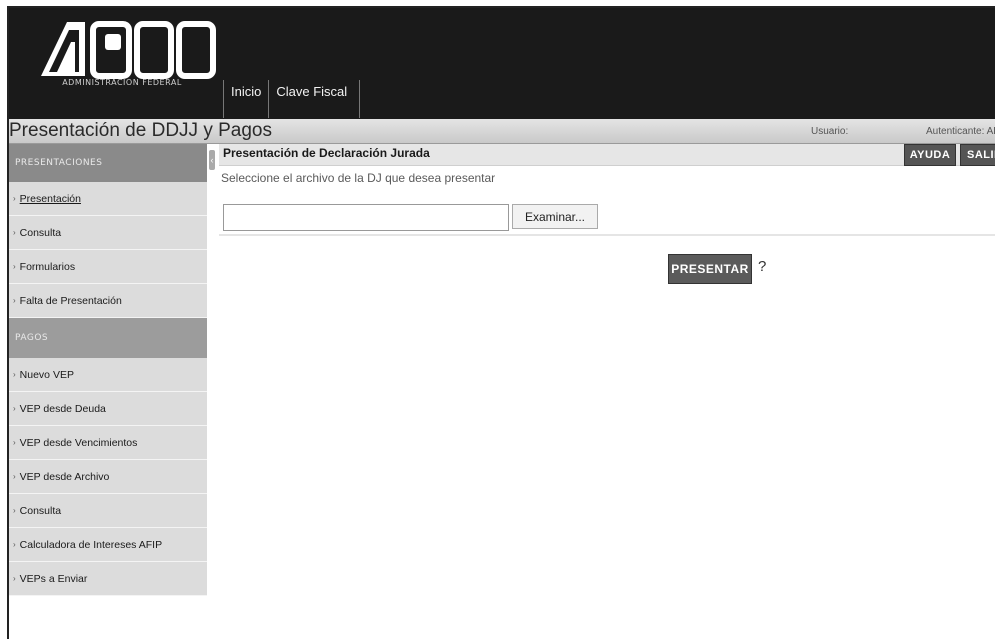 The width and height of the screenshot is (995, 639). What do you see at coordinates (140, 130) in the screenshot?
I see `page-title: Presentación de DDJJ y Pagos` at bounding box center [140, 130].